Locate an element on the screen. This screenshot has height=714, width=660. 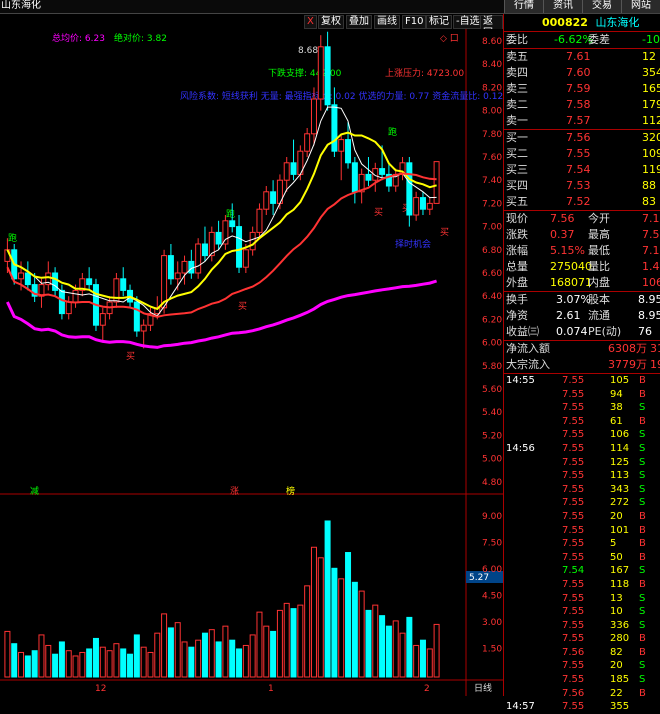
tick-row: 7.55 118 B is located at coordinates (582, 585).